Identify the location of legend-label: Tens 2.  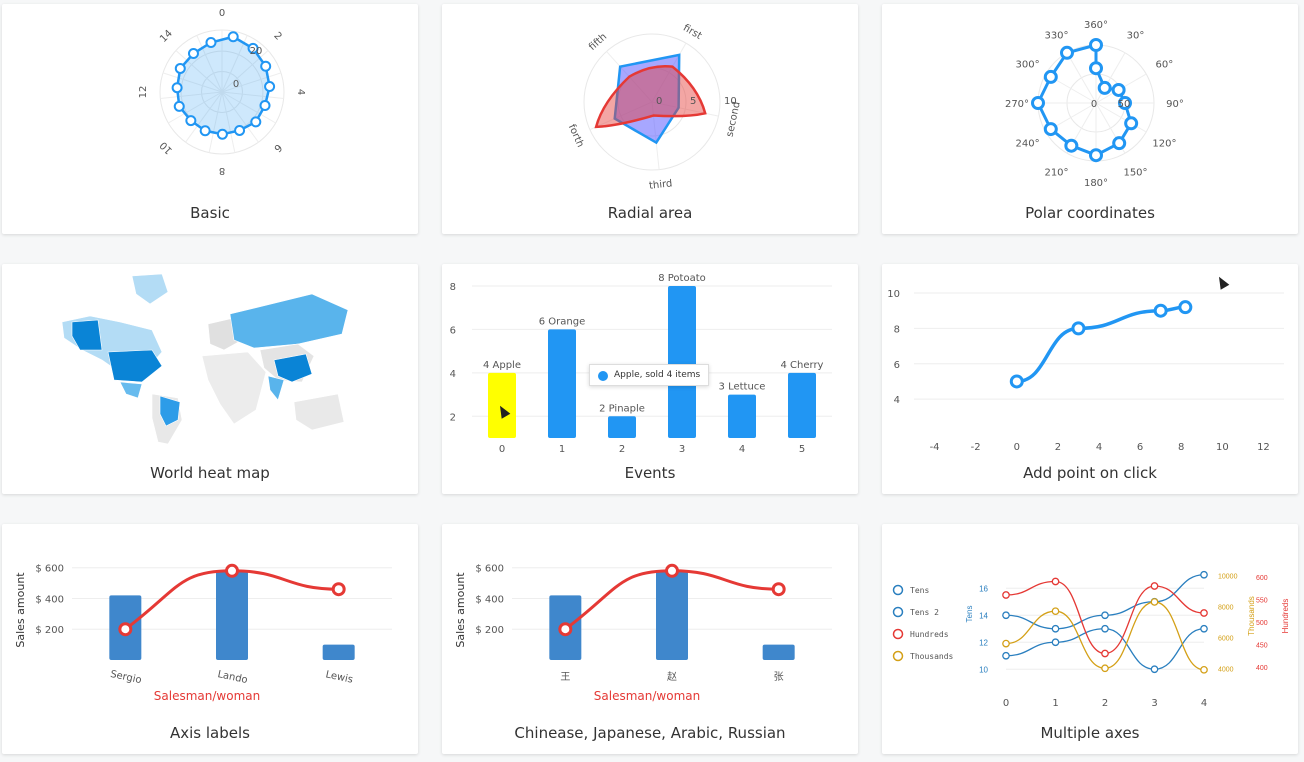
(924, 612).